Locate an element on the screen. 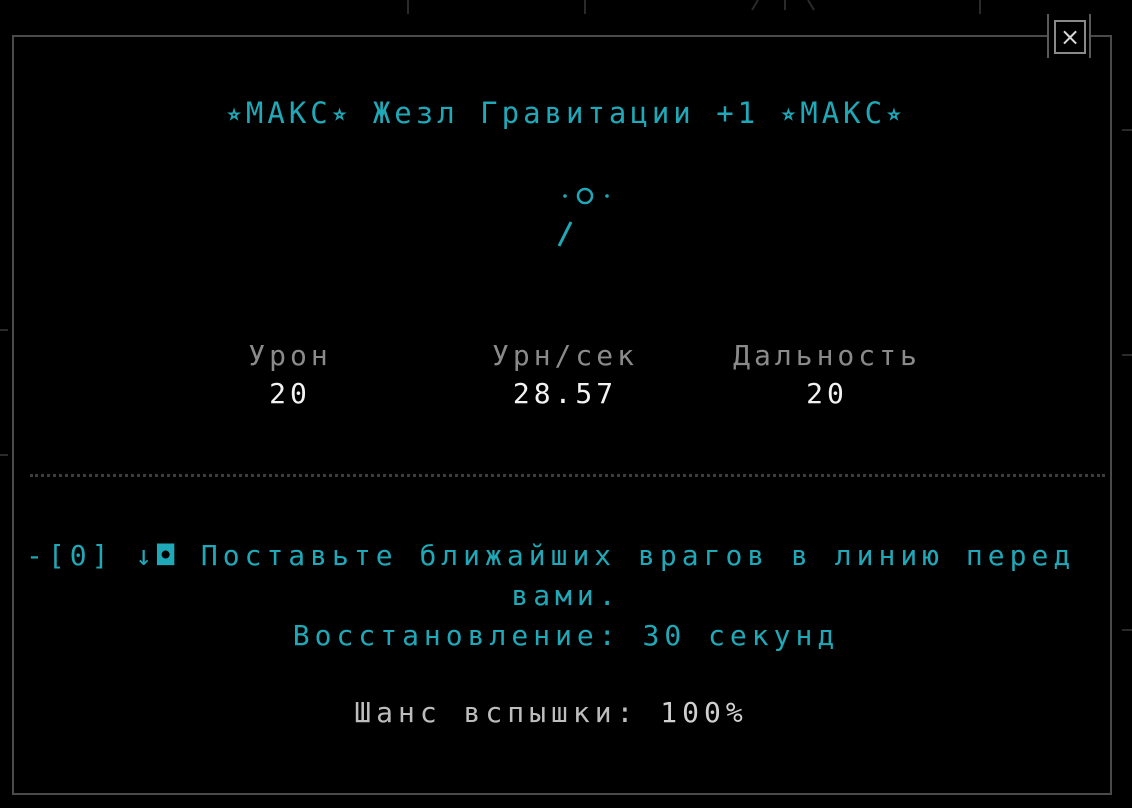 The height and width of the screenshot is (808, 1132). ability-description-line2: вами. is located at coordinates (566, 595).